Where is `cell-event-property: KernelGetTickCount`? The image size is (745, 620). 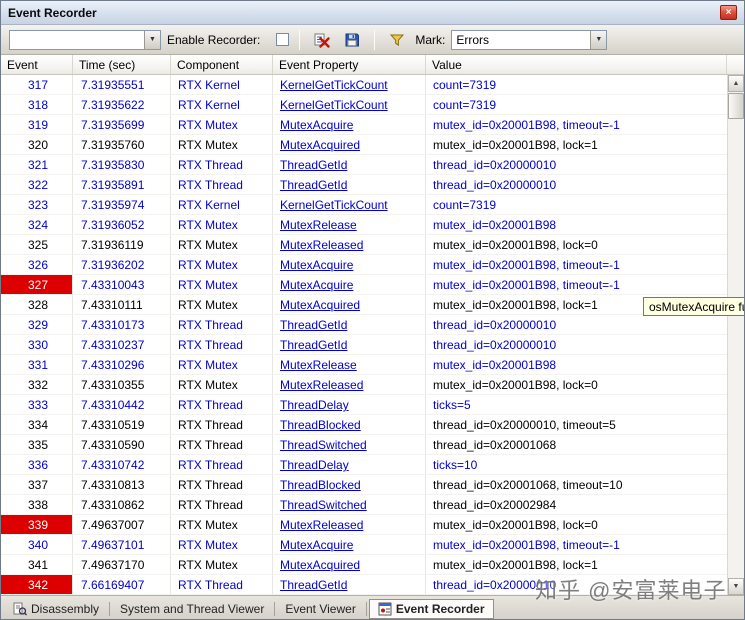 cell-event-property: KernelGetTickCount is located at coordinates (349, 104).